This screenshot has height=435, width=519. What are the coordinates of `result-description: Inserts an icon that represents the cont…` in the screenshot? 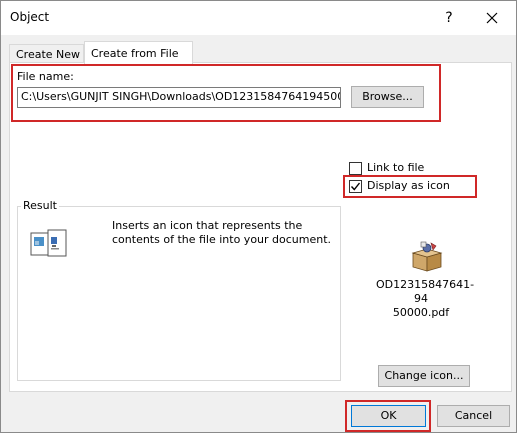 It's located at (222, 232).